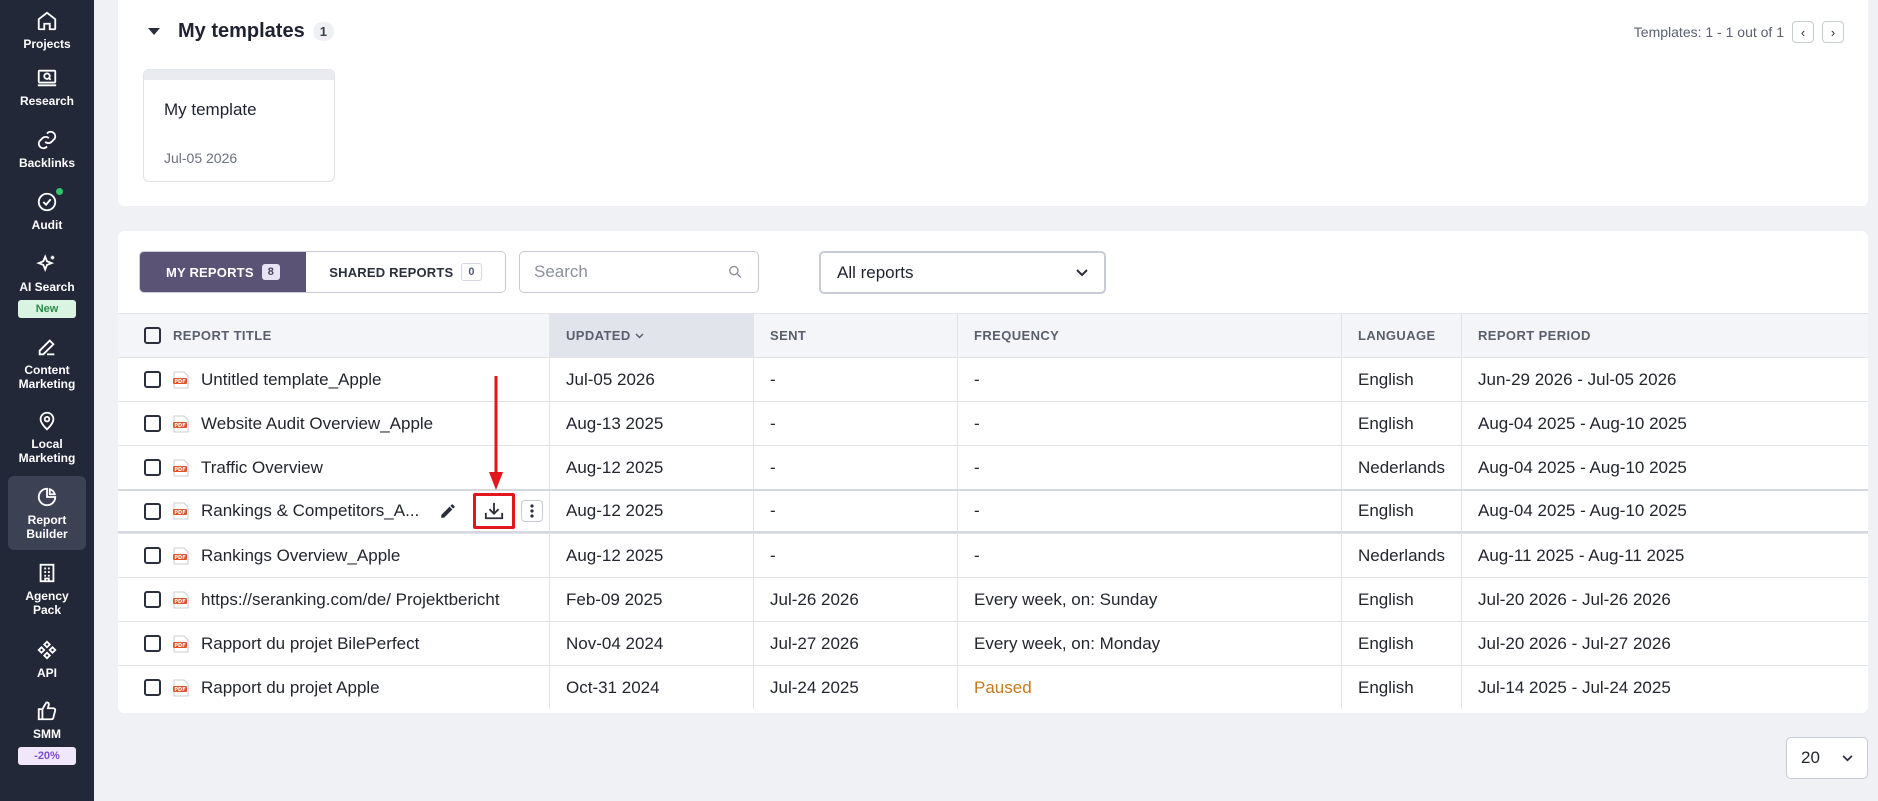 The image size is (1878, 801). Describe the element at coordinates (154, 31) in the screenshot. I see `collapse-caret-icon` at that location.